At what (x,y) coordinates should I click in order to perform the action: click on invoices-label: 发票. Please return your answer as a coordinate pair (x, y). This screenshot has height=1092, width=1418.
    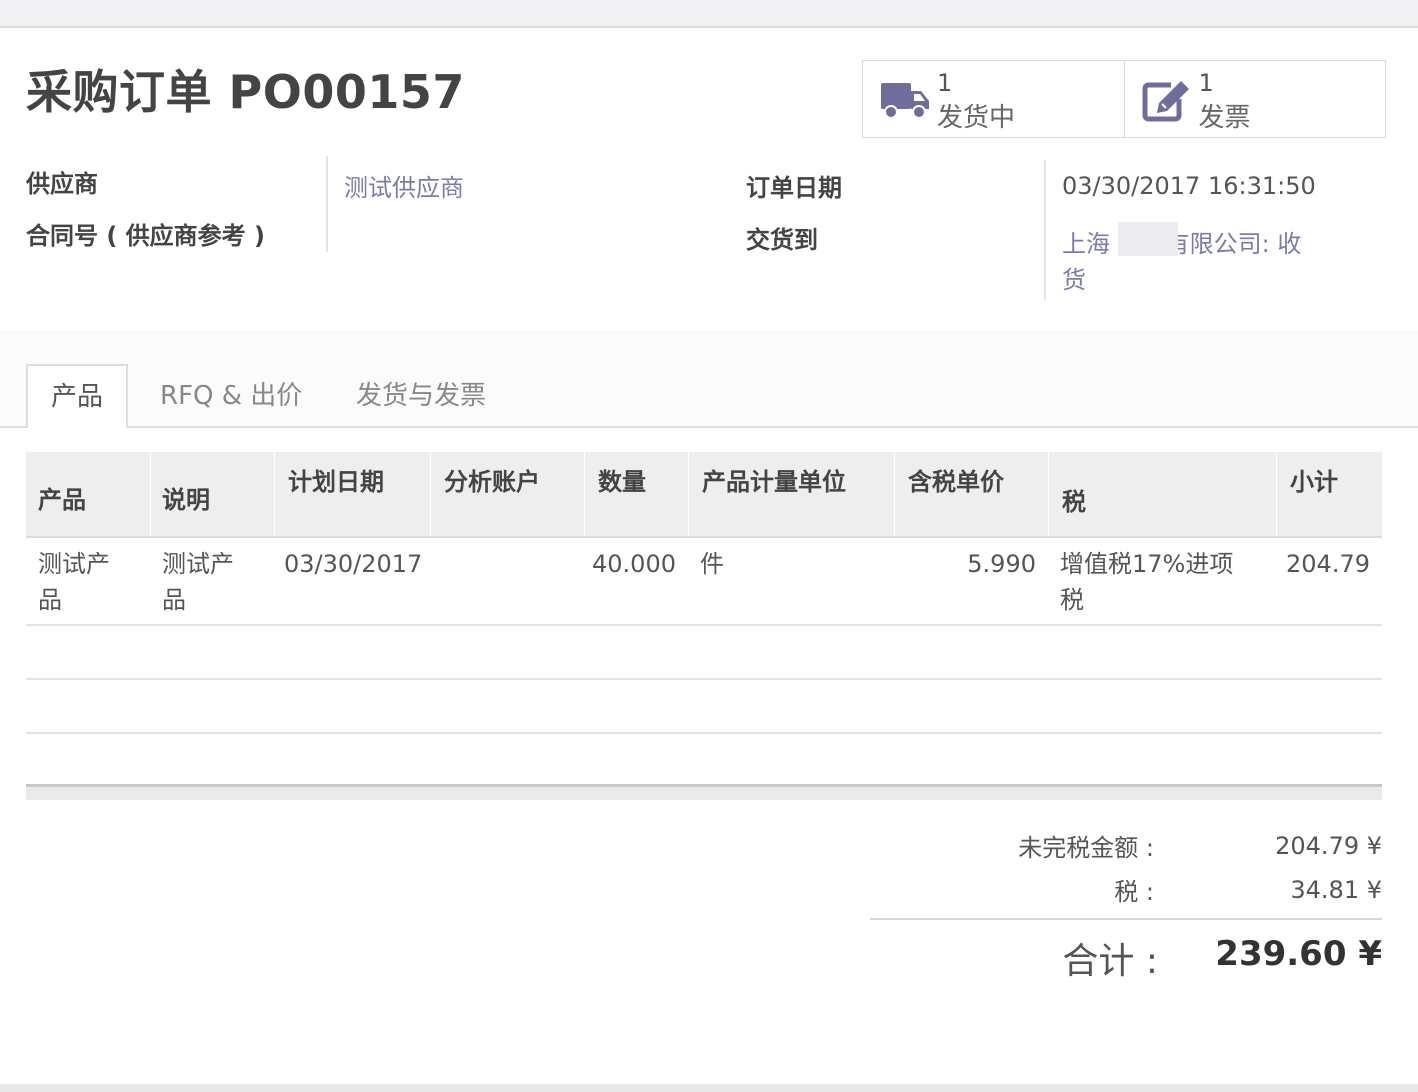
    Looking at the image, I should click on (1224, 118).